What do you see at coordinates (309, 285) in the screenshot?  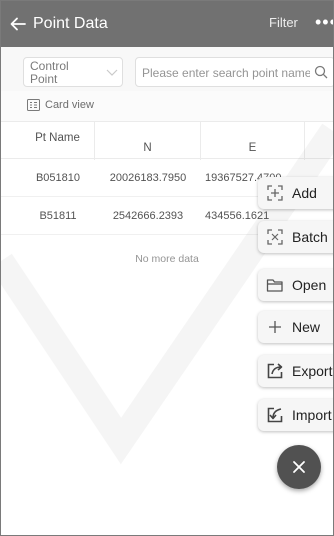 I see `menu-item-label: Open` at bounding box center [309, 285].